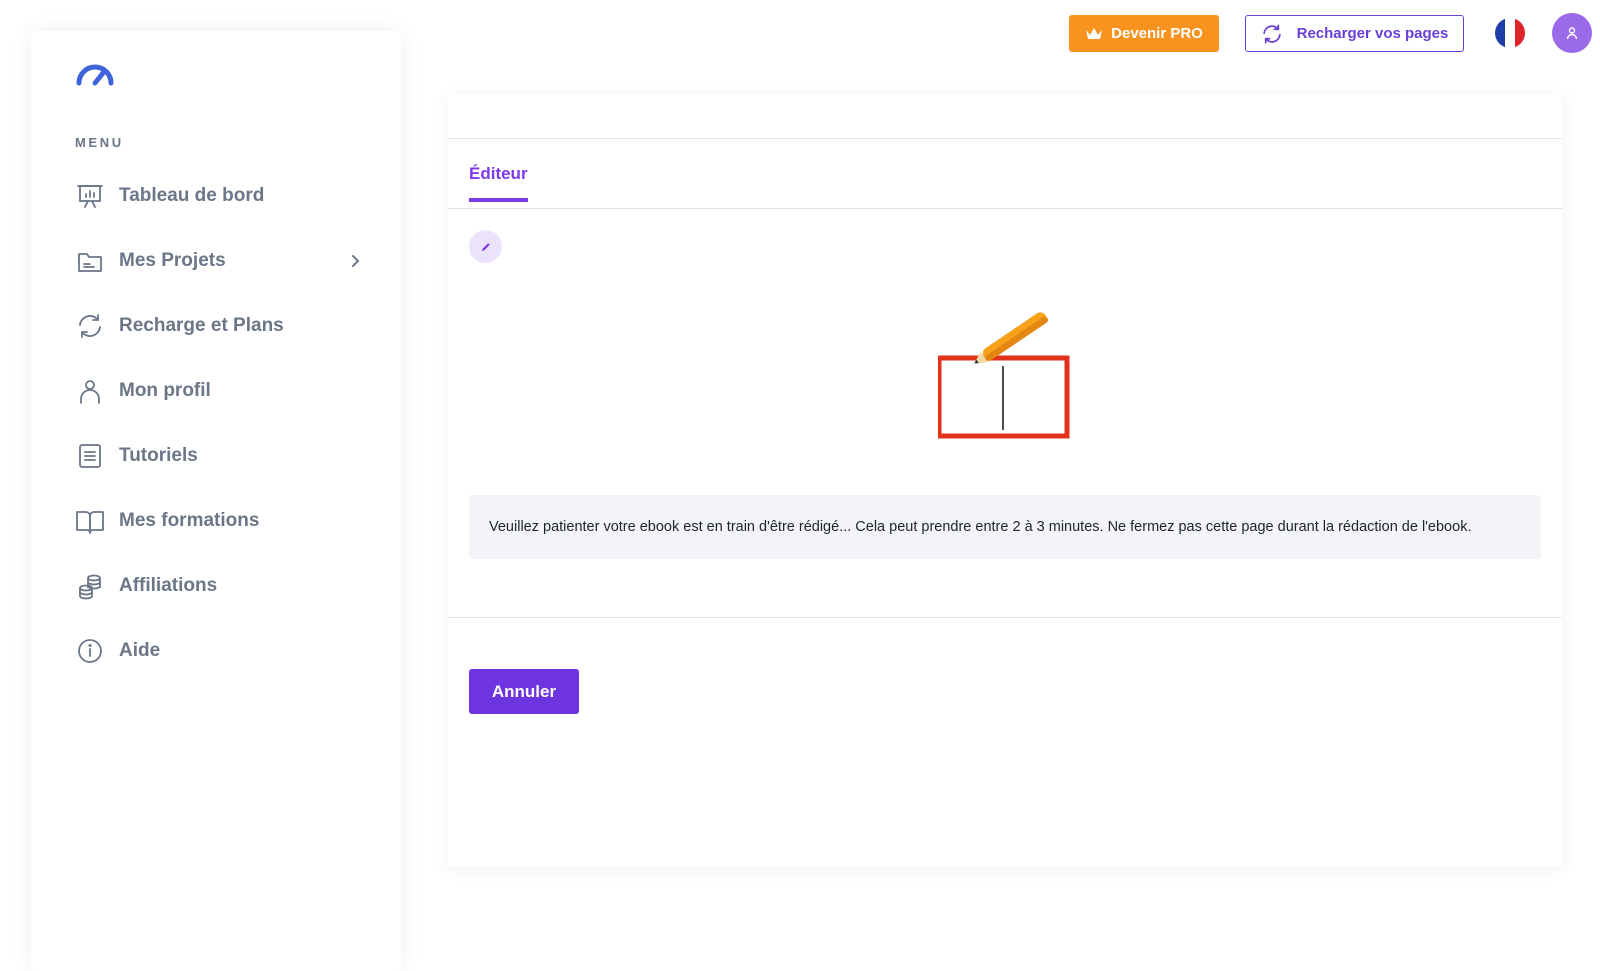  I want to click on crown-icon, so click(1094, 33).